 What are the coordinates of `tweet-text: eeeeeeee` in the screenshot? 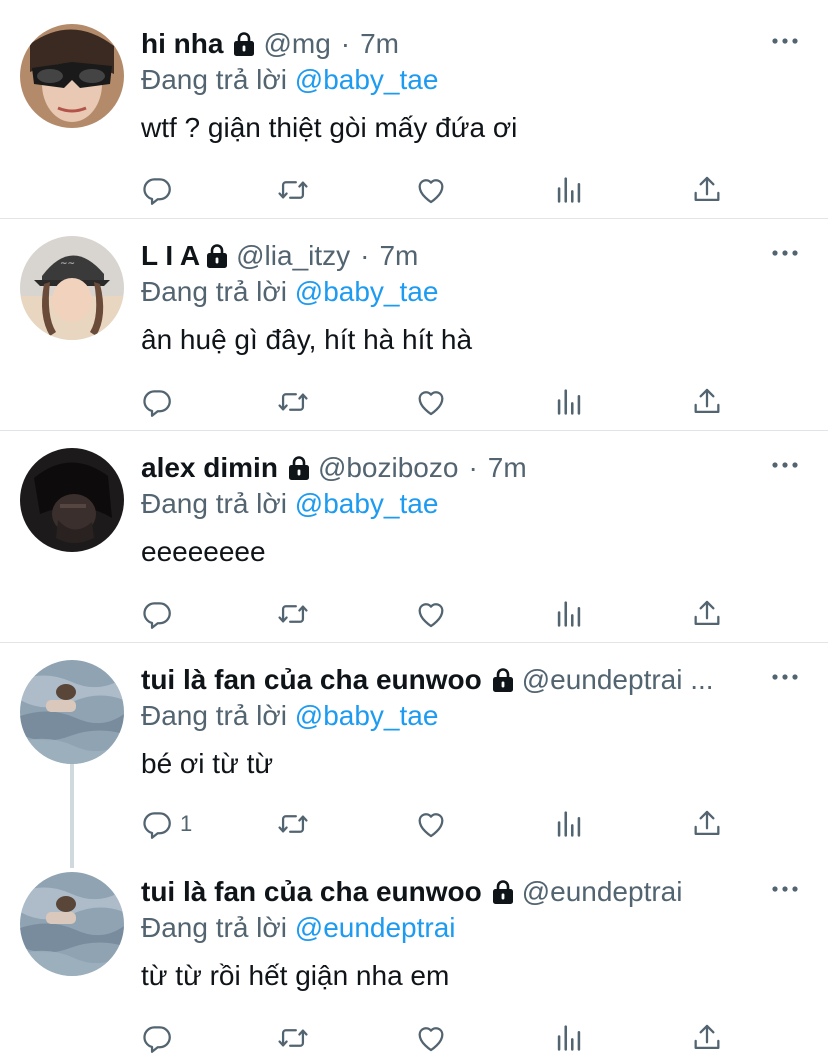 It's located at (203, 551).